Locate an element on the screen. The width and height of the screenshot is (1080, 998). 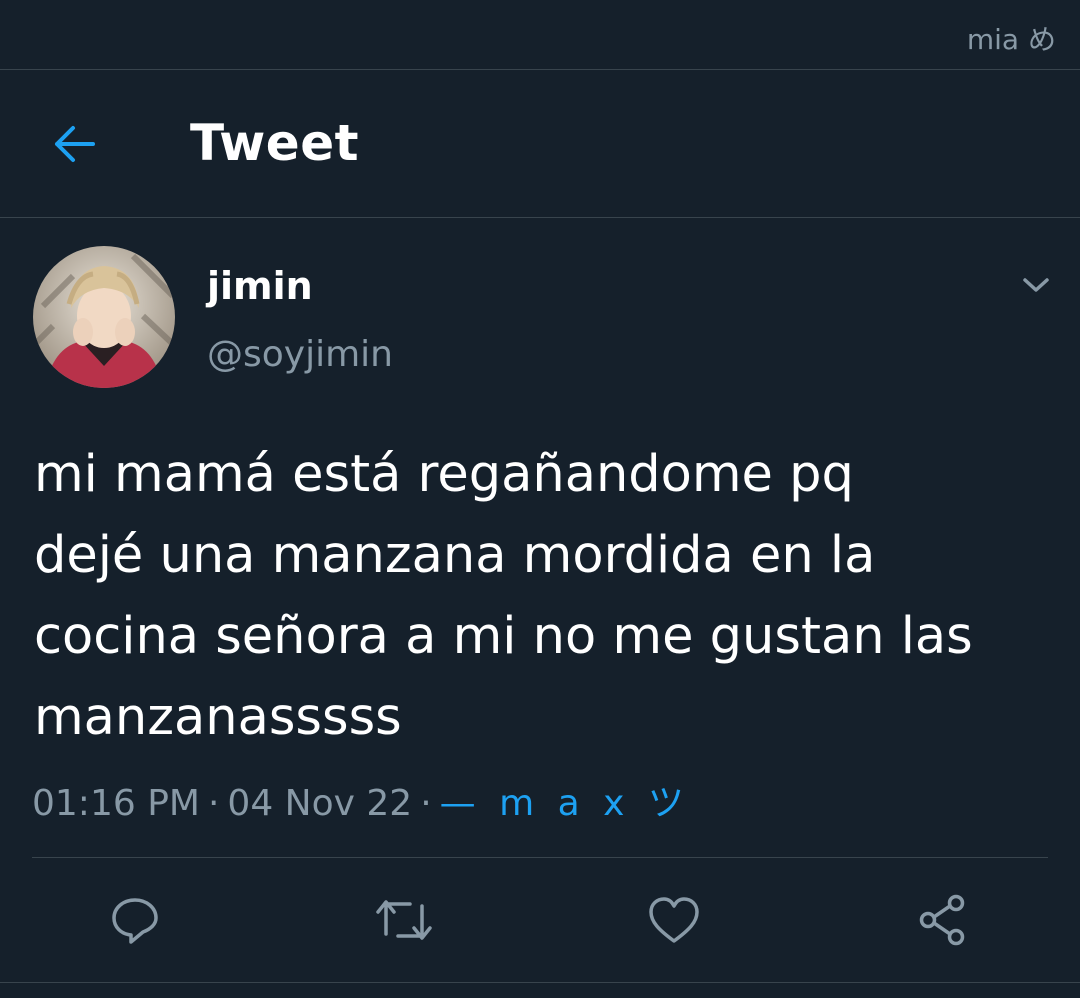
tweet-time: 01:16 PM is located at coordinates (116, 803).